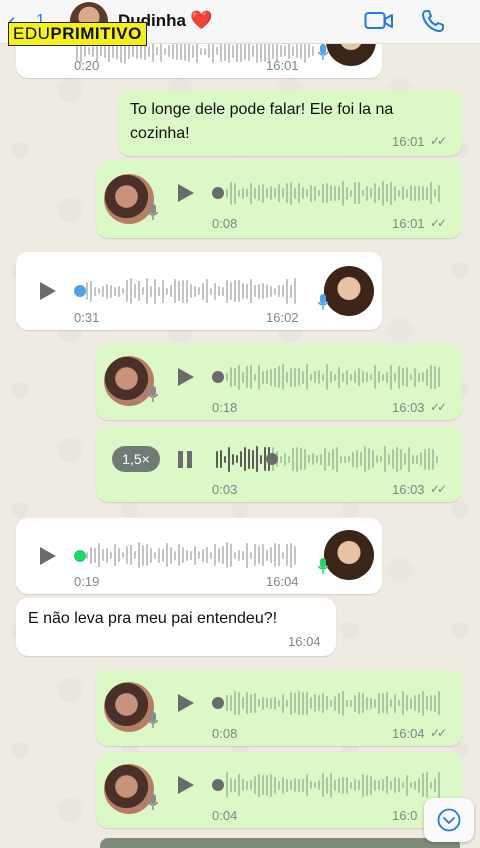  I want to click on scroll-to-bottom-button, so click(449, 820).